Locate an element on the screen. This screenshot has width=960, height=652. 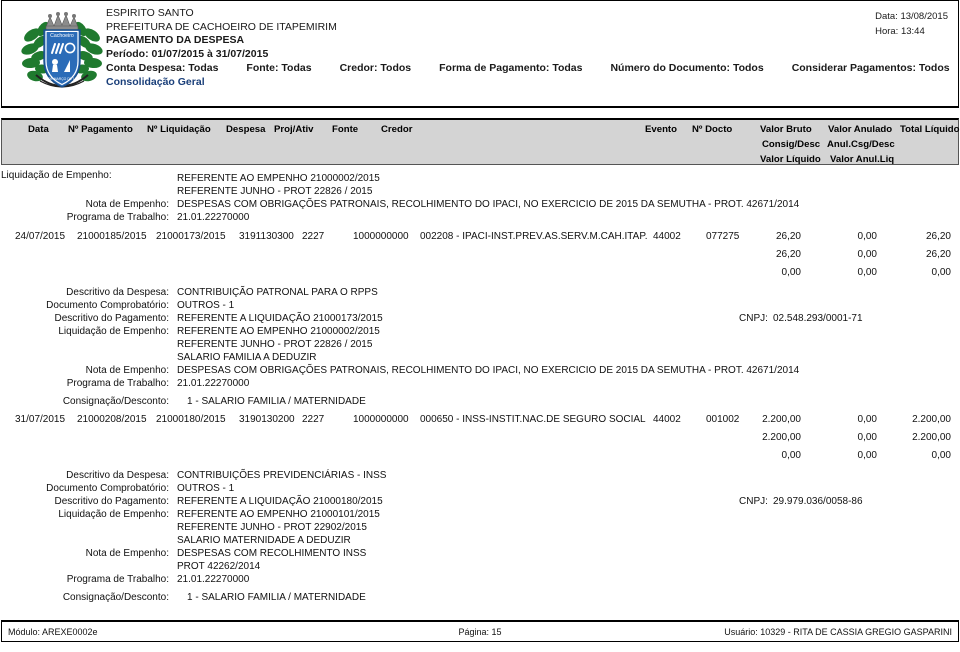
header-state: ESPIRITO SANTO is located at coordinates (150, 13).